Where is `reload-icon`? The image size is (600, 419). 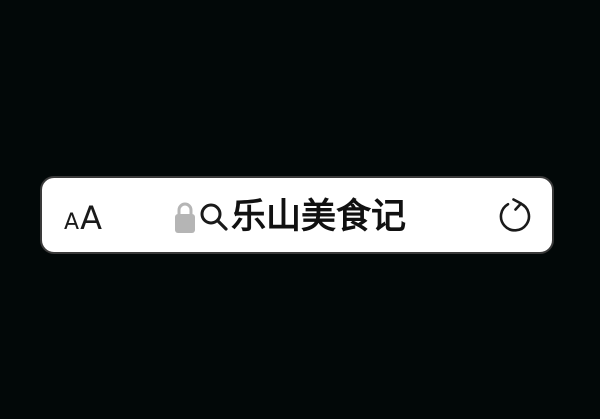
reload-icon is located at coordinates (515, 215).